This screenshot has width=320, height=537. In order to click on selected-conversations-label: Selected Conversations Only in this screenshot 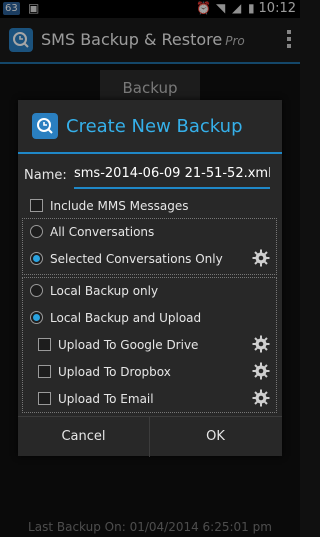, I will do `click(136, 259)`.